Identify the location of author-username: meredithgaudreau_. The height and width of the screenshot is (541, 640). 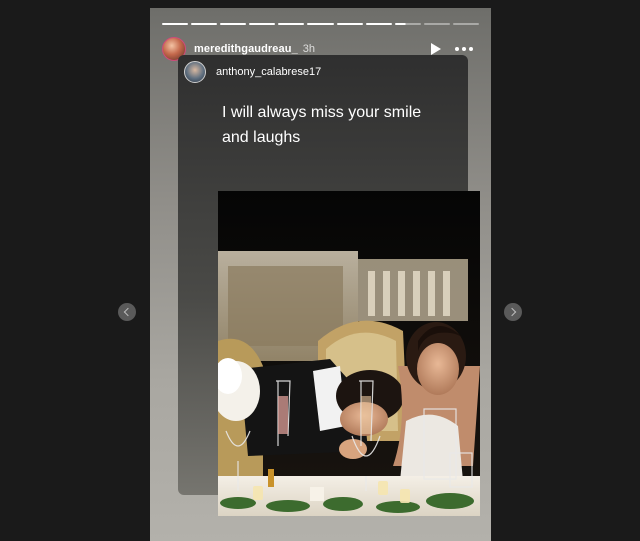
(246, 49).